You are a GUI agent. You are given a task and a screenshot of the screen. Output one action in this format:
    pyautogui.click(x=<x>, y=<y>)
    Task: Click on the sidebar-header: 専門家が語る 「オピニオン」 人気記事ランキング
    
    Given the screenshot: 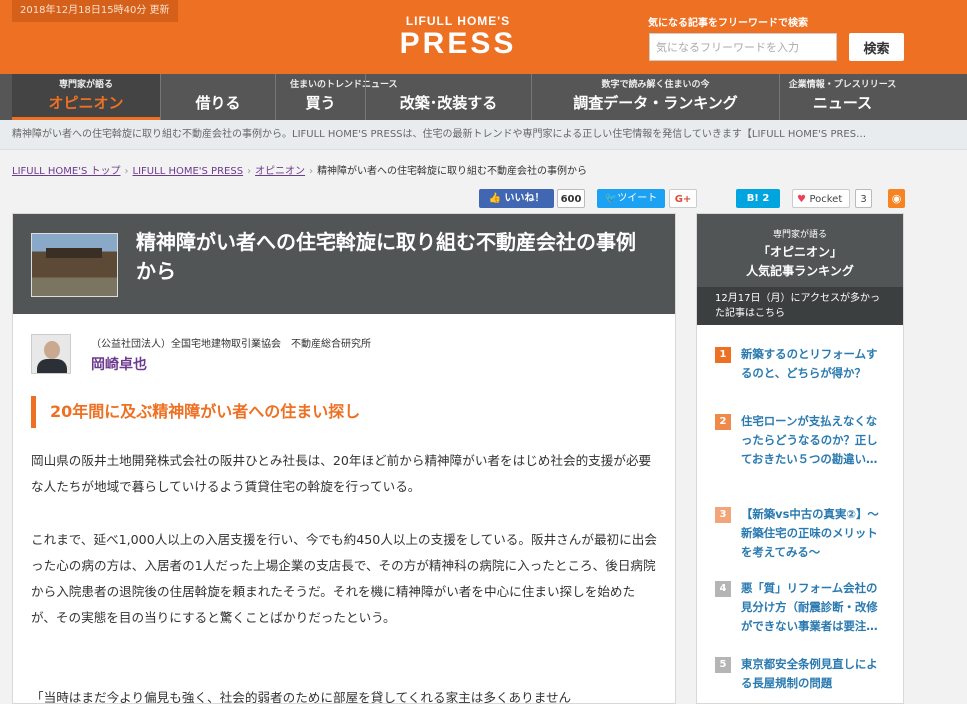 What is the action you would take?
    pyautogui.click(x=800, y=250)
    